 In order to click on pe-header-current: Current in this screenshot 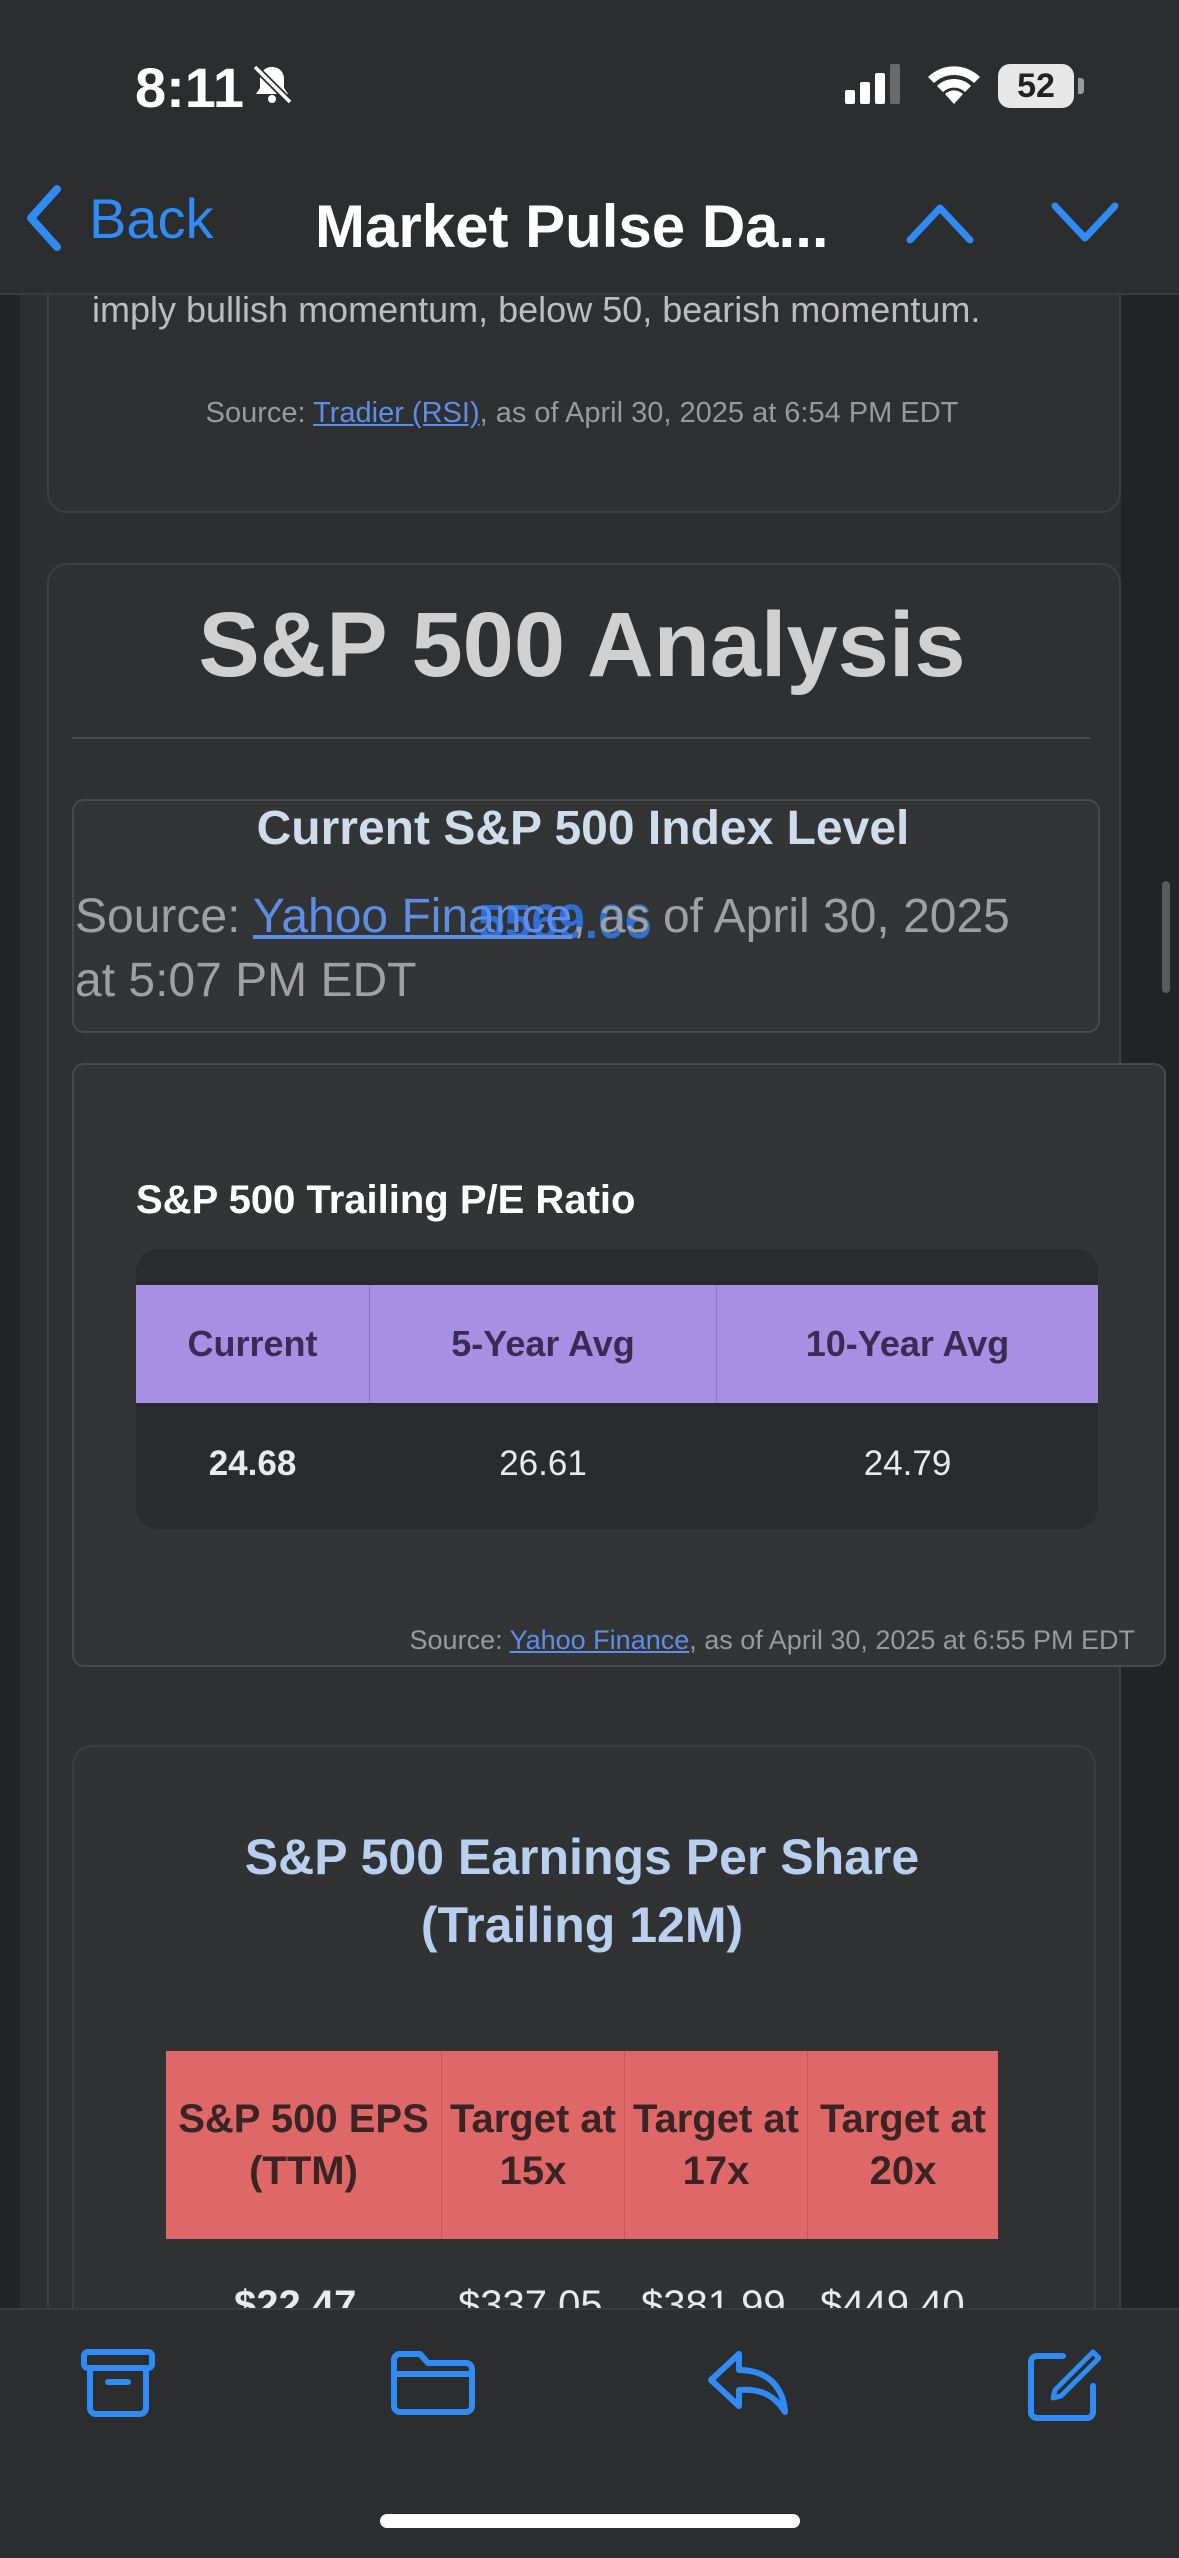, I will do `click(253, 1344)`.